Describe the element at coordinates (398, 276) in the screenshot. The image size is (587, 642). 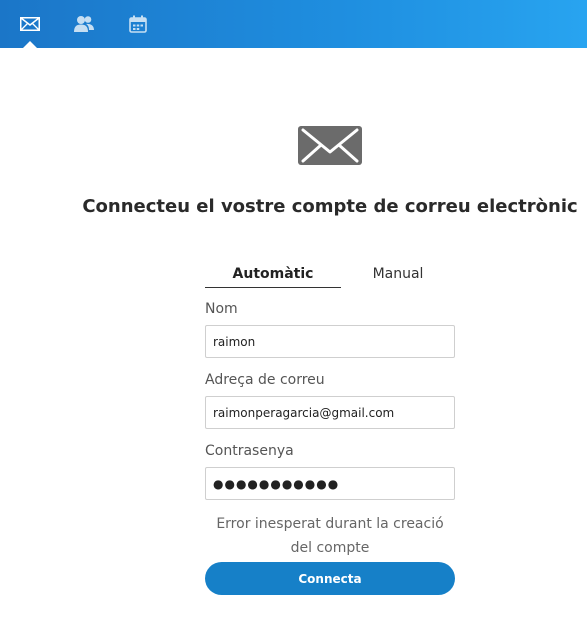
I see `tab-manual: Manual` at that location.